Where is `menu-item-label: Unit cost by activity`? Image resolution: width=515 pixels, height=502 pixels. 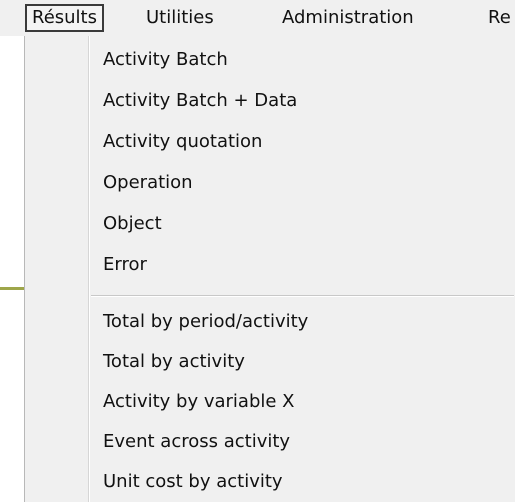 menu-item-label: Unit cost by activity is located at coordinates (193, 481).